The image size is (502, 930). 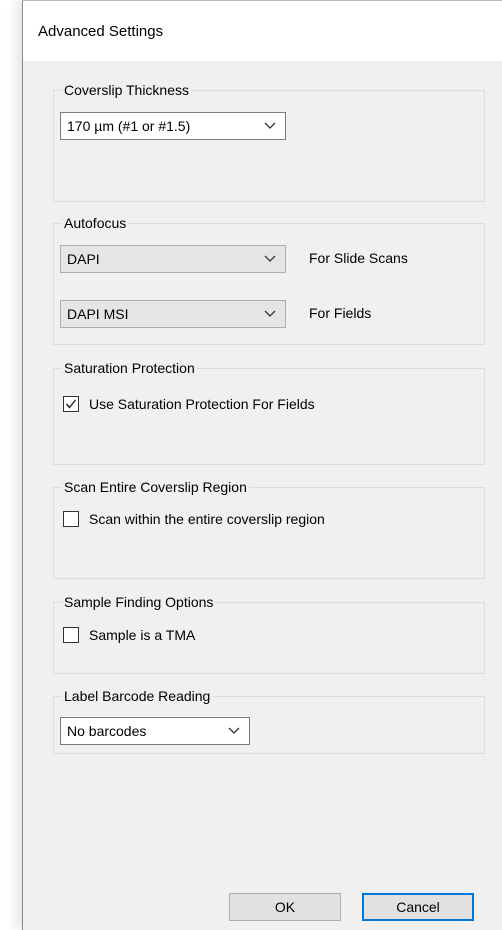 What do you see at coordinates (155, 487) in the screenshot?
I see `scan-entire-coverslip-legend: Scan Entire Coverslip Region` at bounding box center [155, 487].